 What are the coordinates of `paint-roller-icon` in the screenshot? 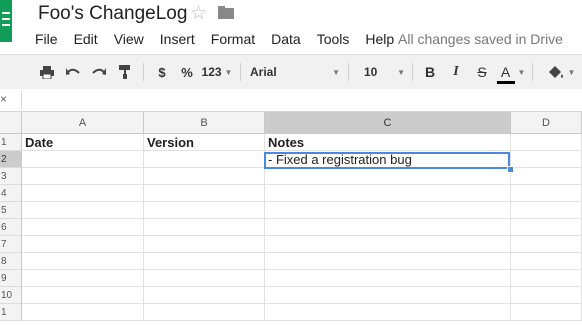 It's located at (124, 72).